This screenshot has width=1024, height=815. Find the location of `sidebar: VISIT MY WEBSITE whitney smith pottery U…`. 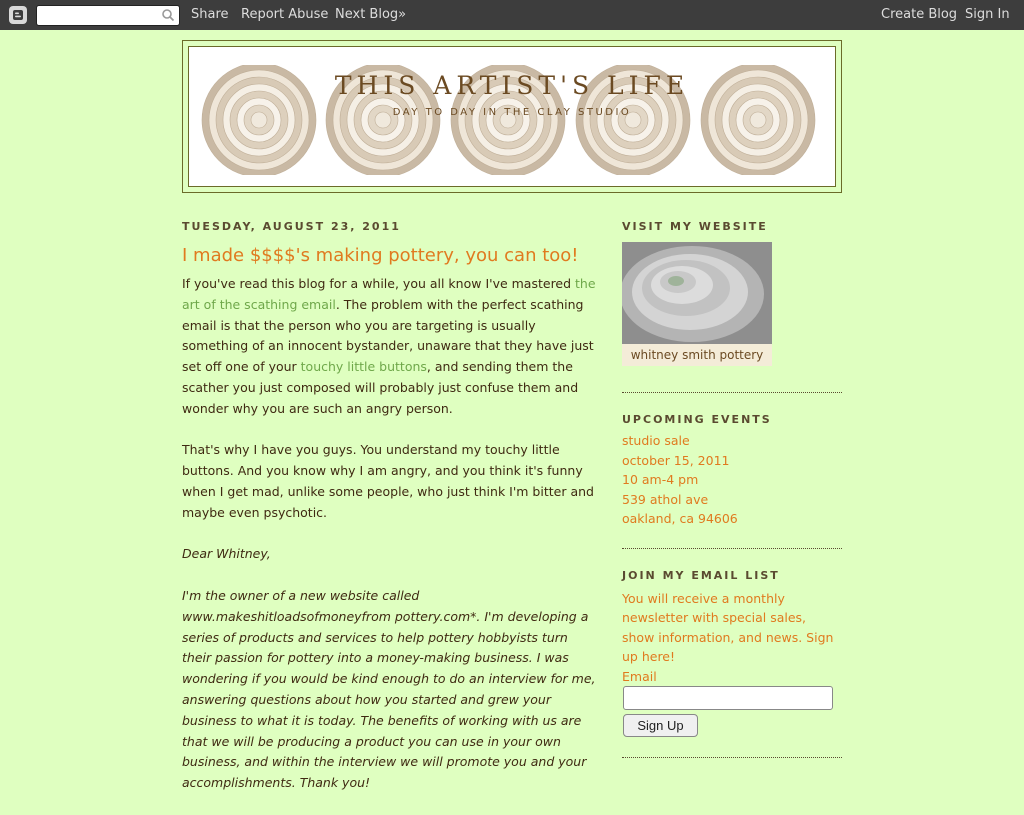

sidebar: VISIT MY WEBSITE whitney smith pottery U… is located at coordinates (732, 489).